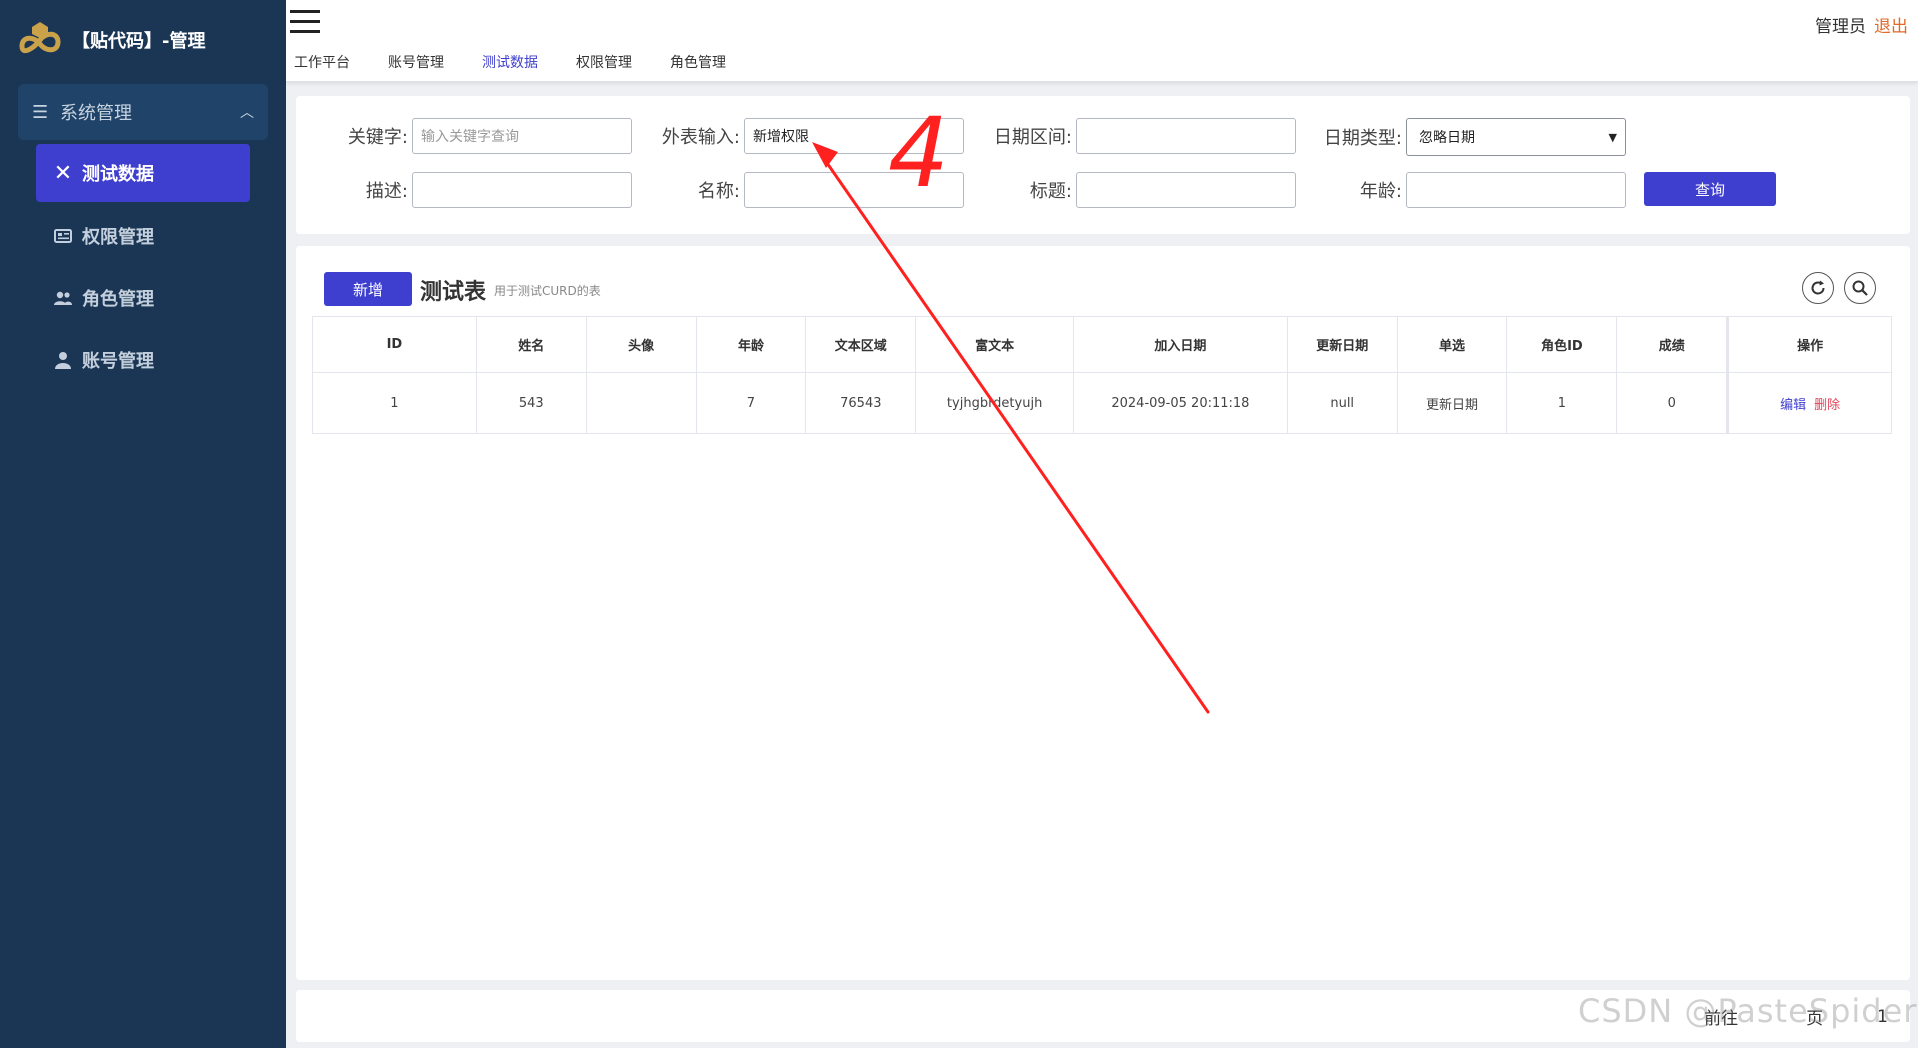  I want to click on foreign-field-group: 外表输入: 新增权限, so click(812, 136).